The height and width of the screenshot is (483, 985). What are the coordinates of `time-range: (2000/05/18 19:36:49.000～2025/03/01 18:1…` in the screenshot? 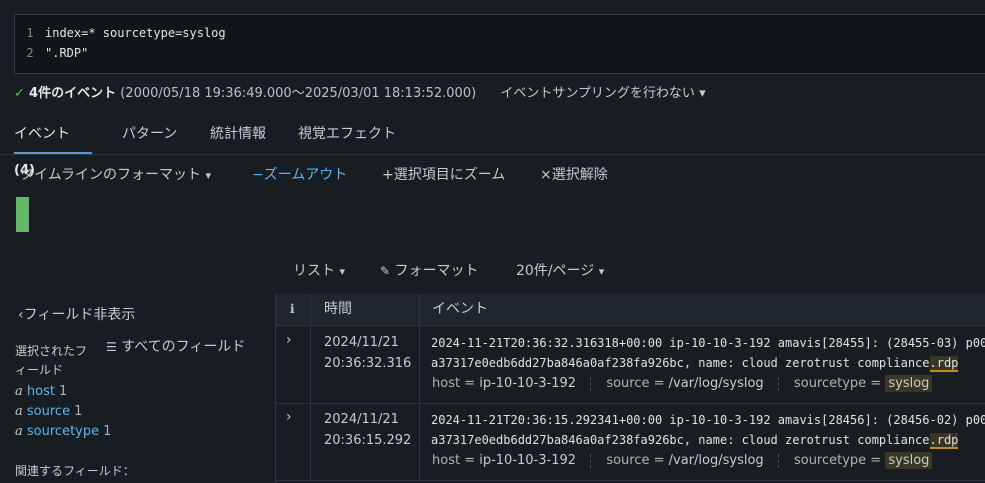 It's located at (298, 93).